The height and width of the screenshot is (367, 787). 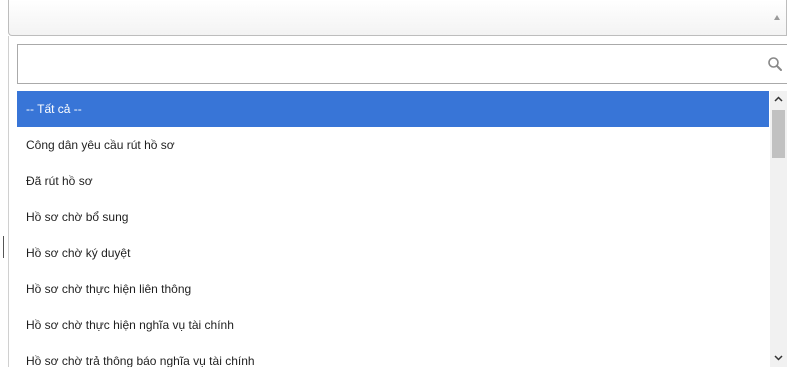 What do you see at coordinates (775, 64) in the screenshot?
I see `search-icon` at bounding box center [775, 64].